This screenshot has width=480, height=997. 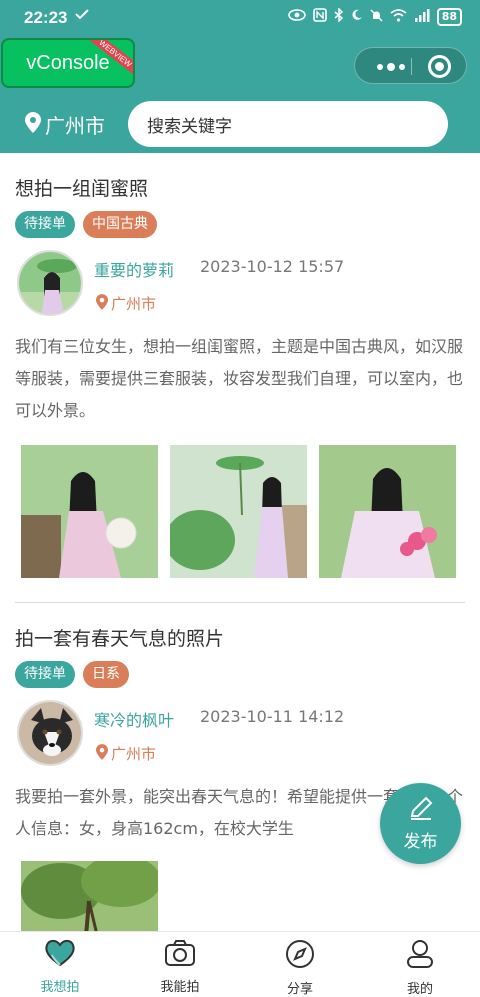 What do you see at coordinates (296, 17) in the screenshot?
I see `eye-icon` at bounding box center [296, 17].